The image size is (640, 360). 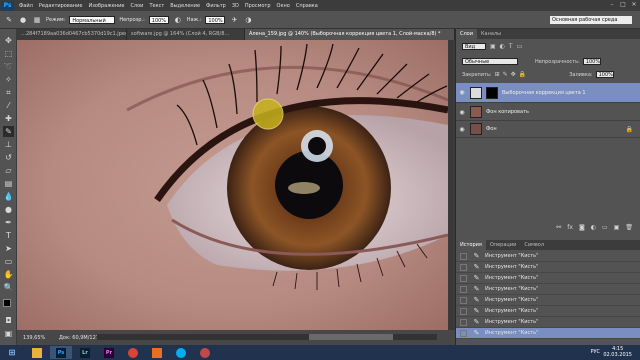 What do you see at coordinates (133, 352) in the screenshot?
I see `taskbar-chrome` at bounding box center [133, 352].